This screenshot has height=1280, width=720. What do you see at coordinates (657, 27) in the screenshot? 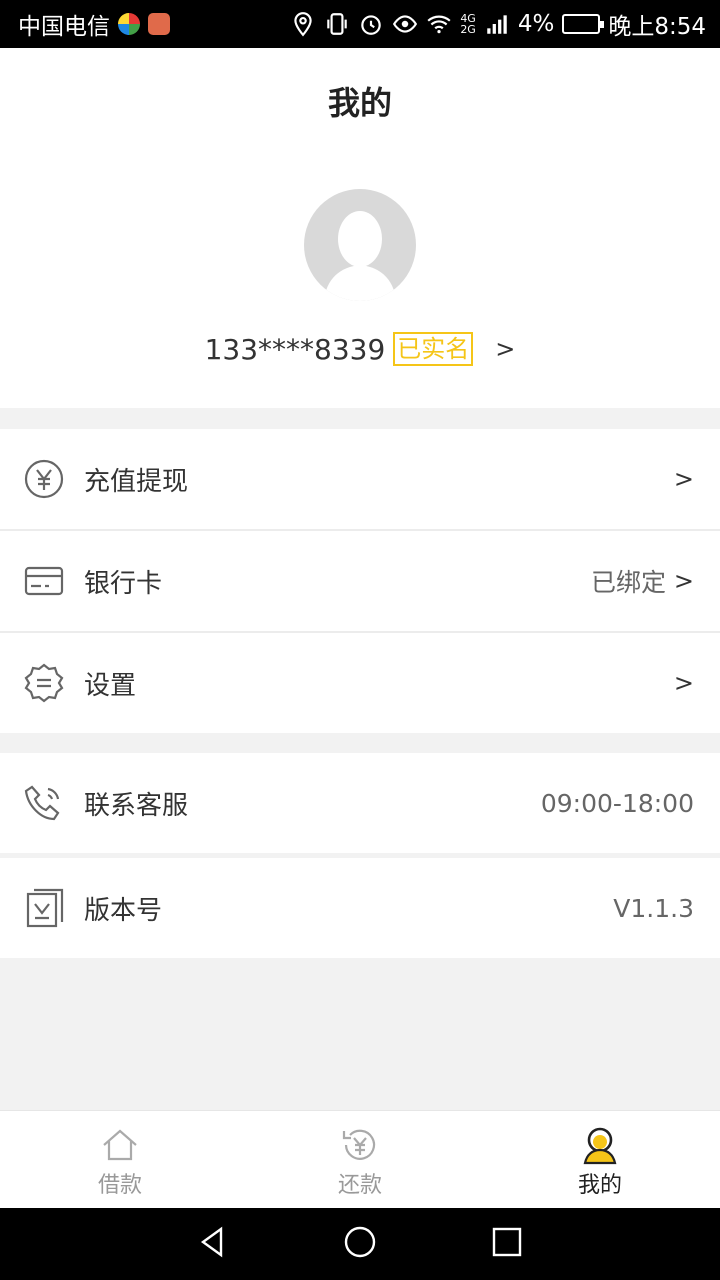
I see `clock: 晚上8:54` at bounding box center [657, 27].